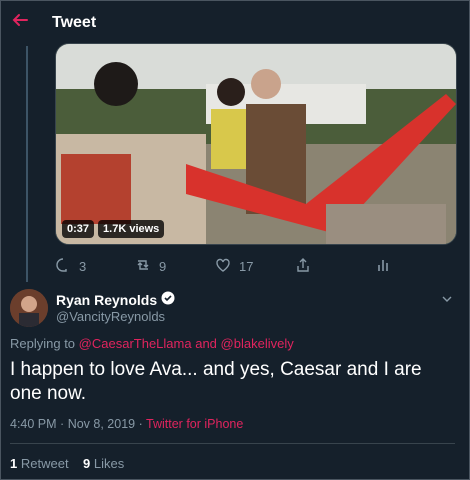 This screenshot has width=470, height=480. I want to click on retweets-count: 1, so click(14, 463).